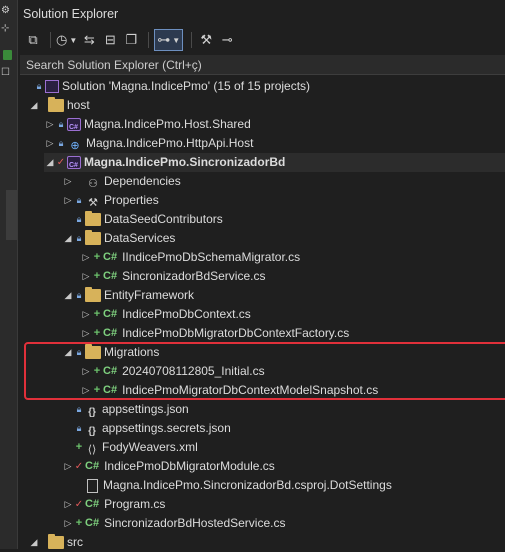  What do you see at coordinates (7, 29) in the screenshot?
I see `pin-icon: ⊹` at bounding box center [7, 29].